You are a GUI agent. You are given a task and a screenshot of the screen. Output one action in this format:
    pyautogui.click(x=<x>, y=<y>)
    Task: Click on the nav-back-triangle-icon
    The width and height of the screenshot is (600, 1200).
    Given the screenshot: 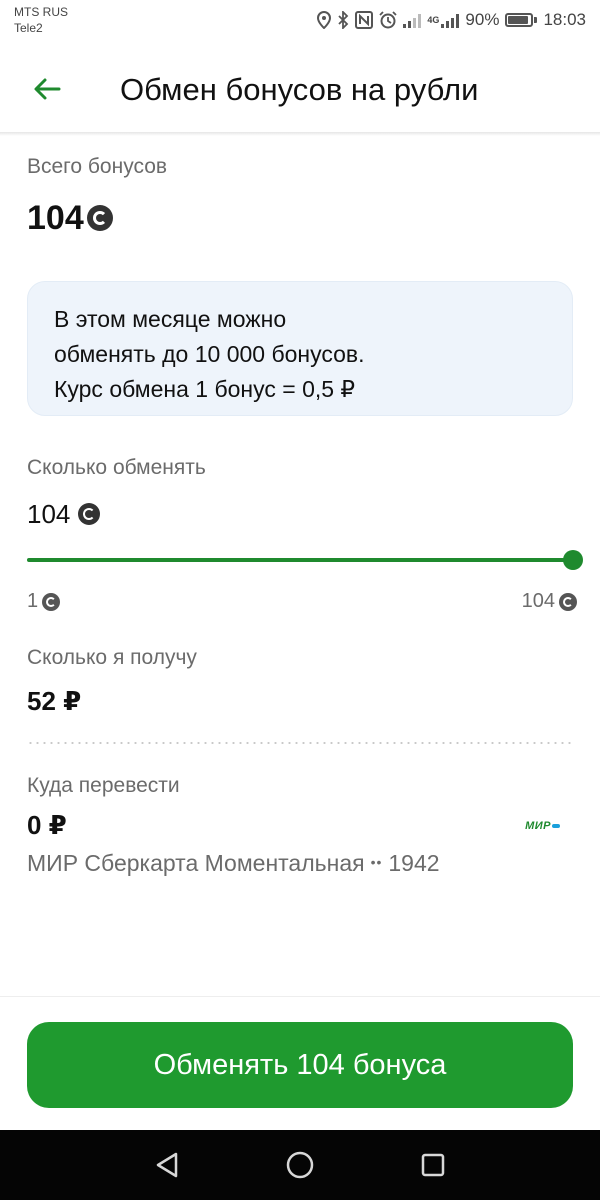 What is the action you would take?
    pyautogui.click(x=167, y=1165)
    